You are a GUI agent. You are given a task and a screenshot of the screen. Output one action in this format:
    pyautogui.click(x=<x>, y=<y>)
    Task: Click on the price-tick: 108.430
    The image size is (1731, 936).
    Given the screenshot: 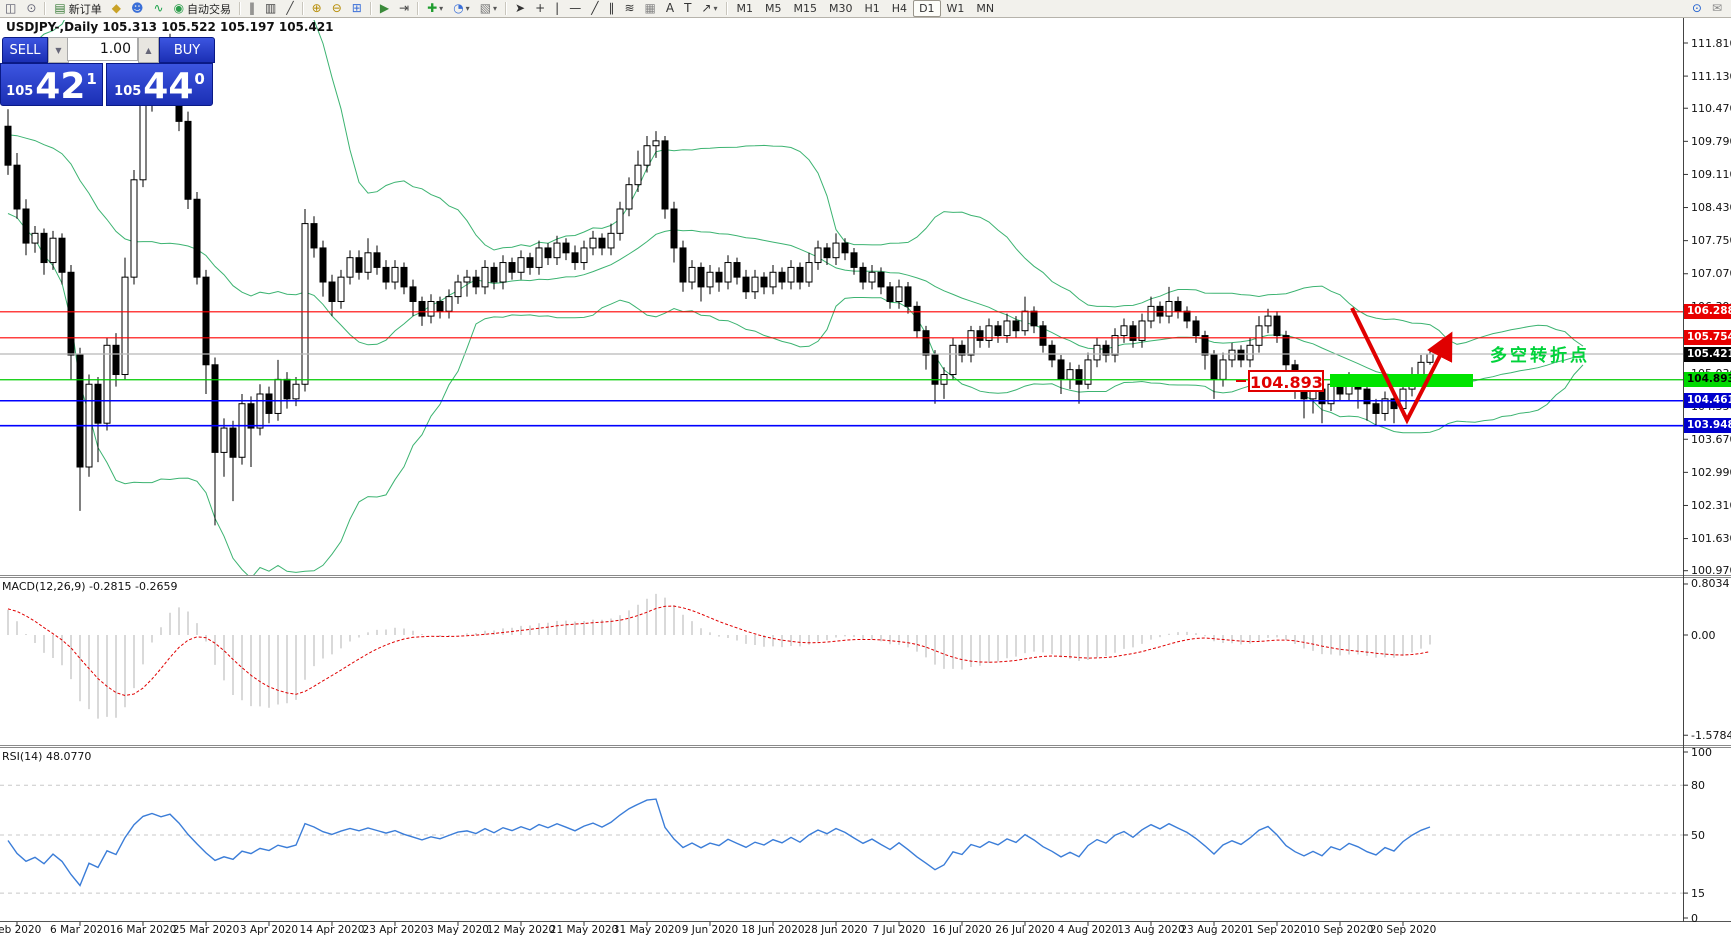 What is the action you would take?
    pyautogui.click(x=1711, y=208)
    